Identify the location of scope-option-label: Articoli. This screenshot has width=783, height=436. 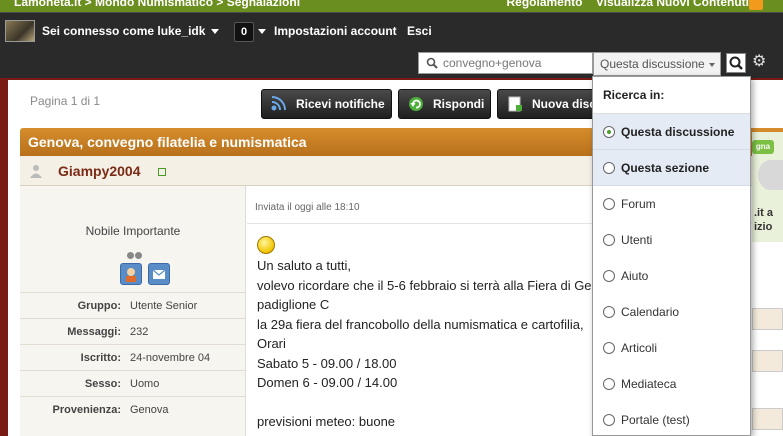
(639, 348).